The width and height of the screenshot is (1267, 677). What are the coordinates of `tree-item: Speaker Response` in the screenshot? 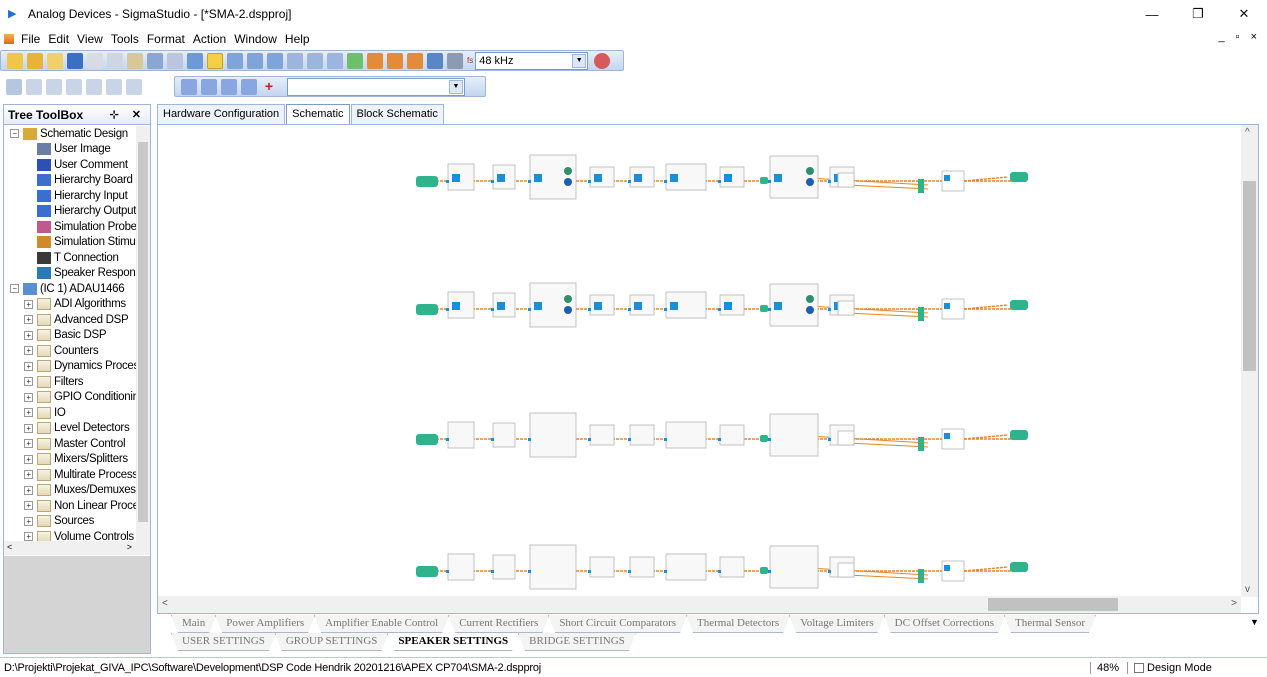 It's located at (80, 274).